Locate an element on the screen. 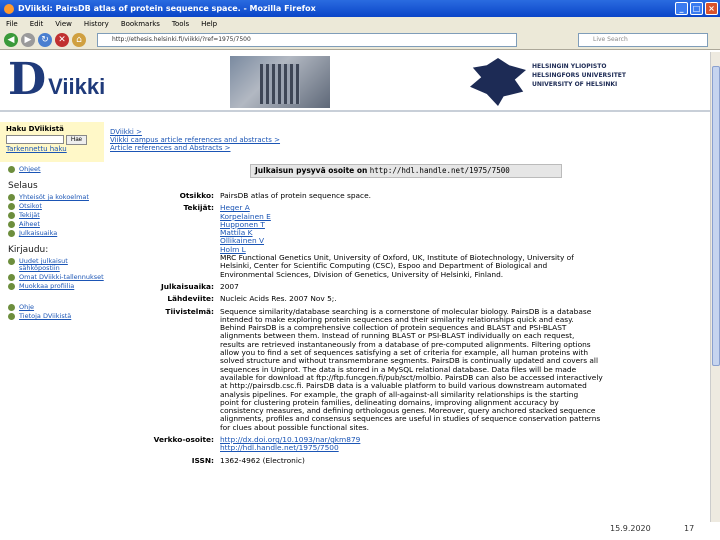 This screenshot has height=540, width=720. source-value: Nucleic Acids Res. 2007 Nov 5;. is located at coordinates (278, 299).